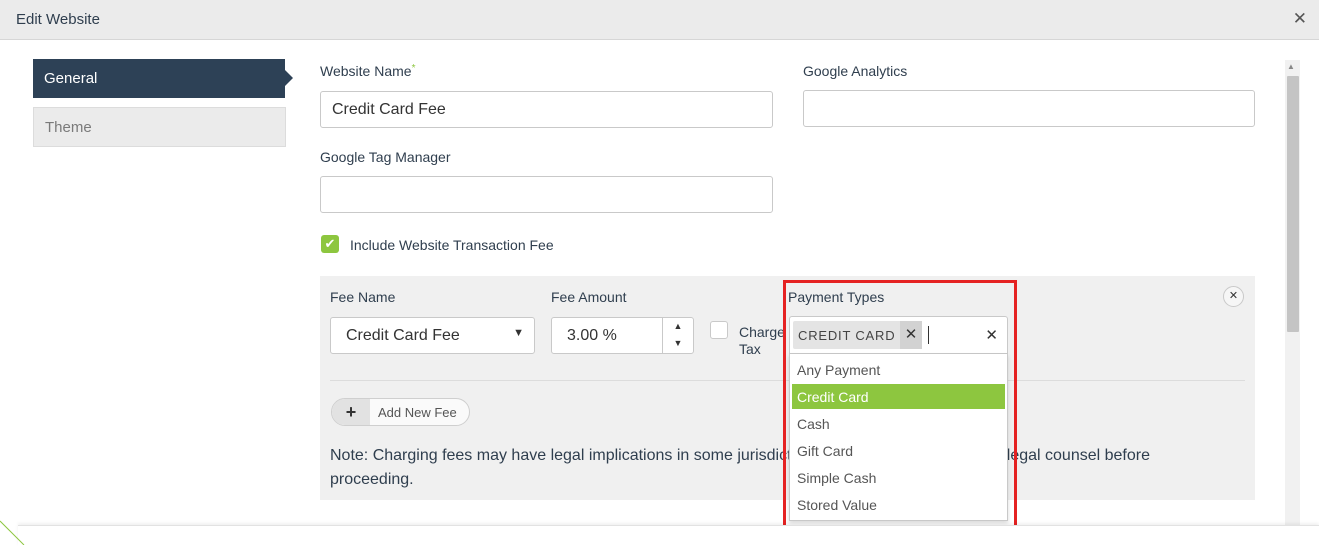 The image size is (1319, 546). I want to click on website-name-label-text: Website Name, so click(366, 71).